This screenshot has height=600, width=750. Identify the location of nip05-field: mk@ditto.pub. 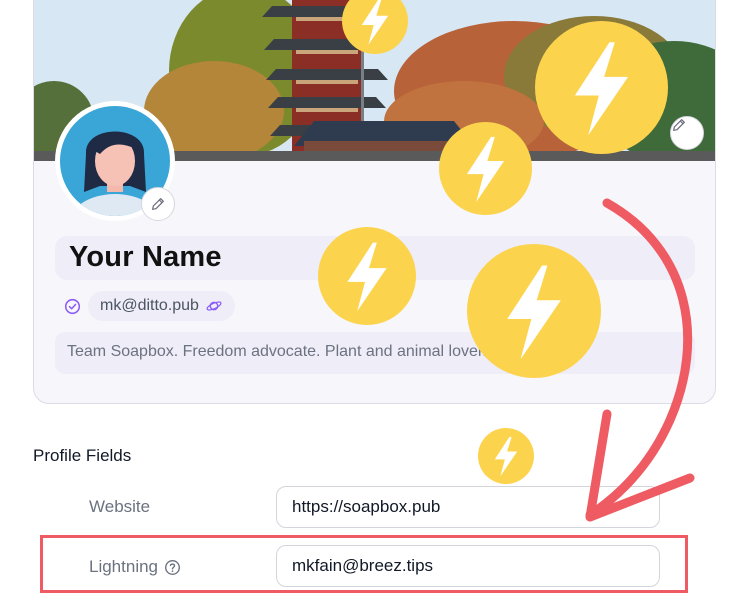
(161, 306).